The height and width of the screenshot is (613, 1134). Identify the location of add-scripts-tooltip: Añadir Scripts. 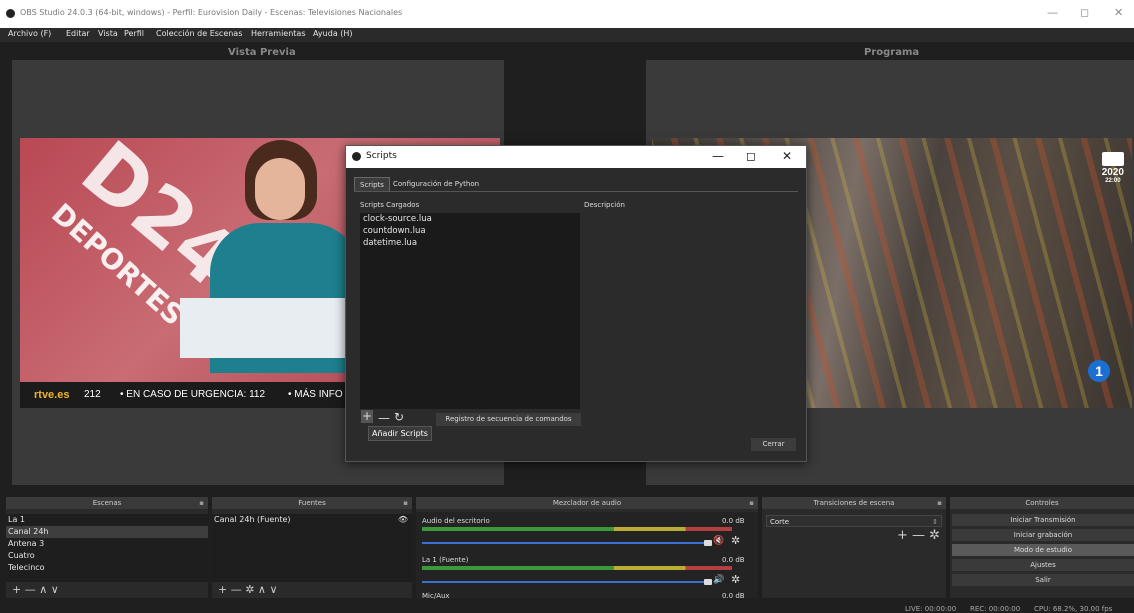
(400, 433).